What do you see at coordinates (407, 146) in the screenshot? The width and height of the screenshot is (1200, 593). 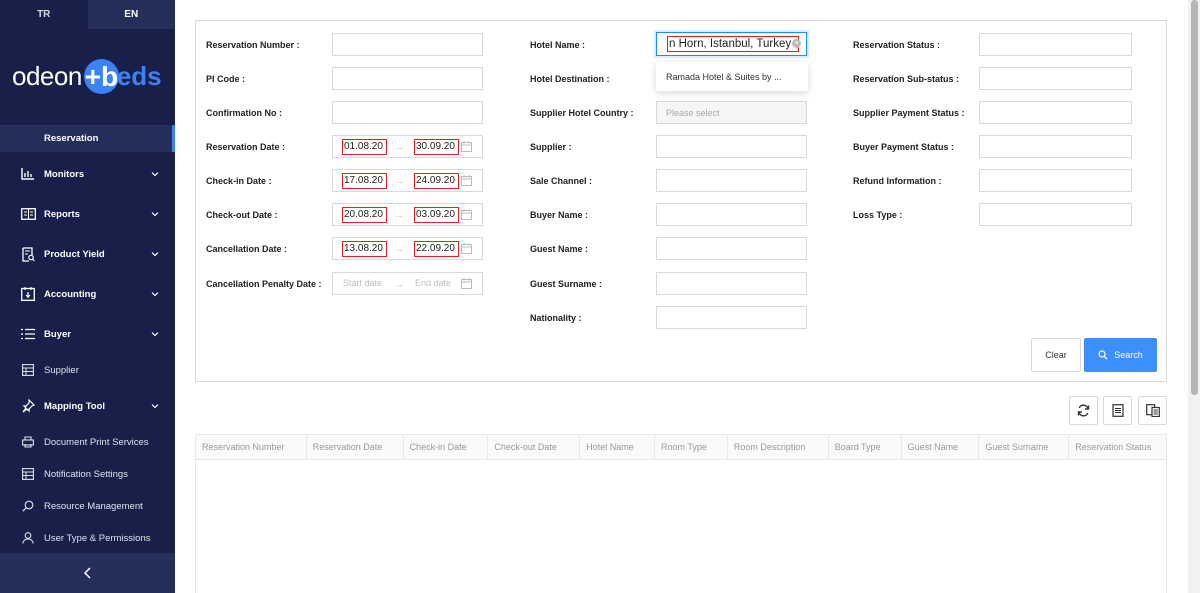 I see `reservation-date-range: 01.08.20 → 30.09.20` at bounding box center [407, 146].